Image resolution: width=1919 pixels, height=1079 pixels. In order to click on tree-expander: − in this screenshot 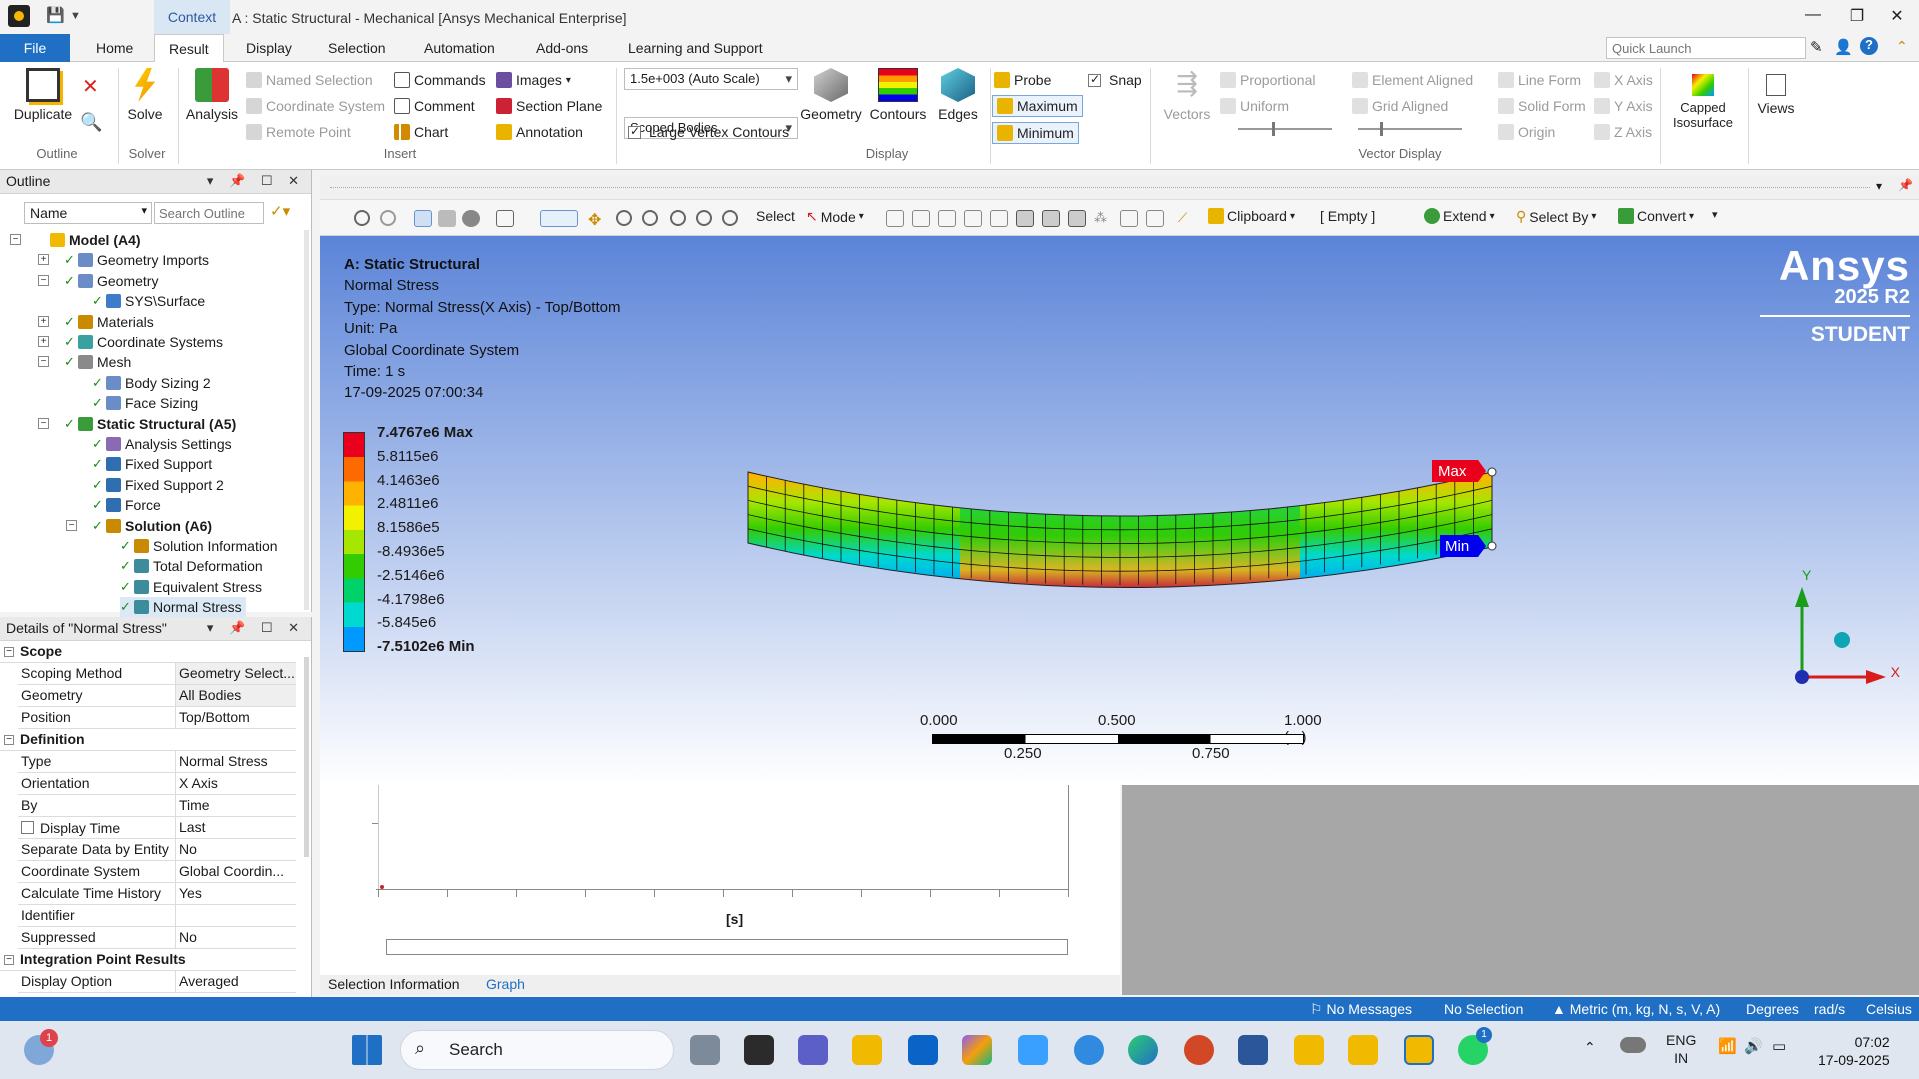, I will do `click(15, 239)`.